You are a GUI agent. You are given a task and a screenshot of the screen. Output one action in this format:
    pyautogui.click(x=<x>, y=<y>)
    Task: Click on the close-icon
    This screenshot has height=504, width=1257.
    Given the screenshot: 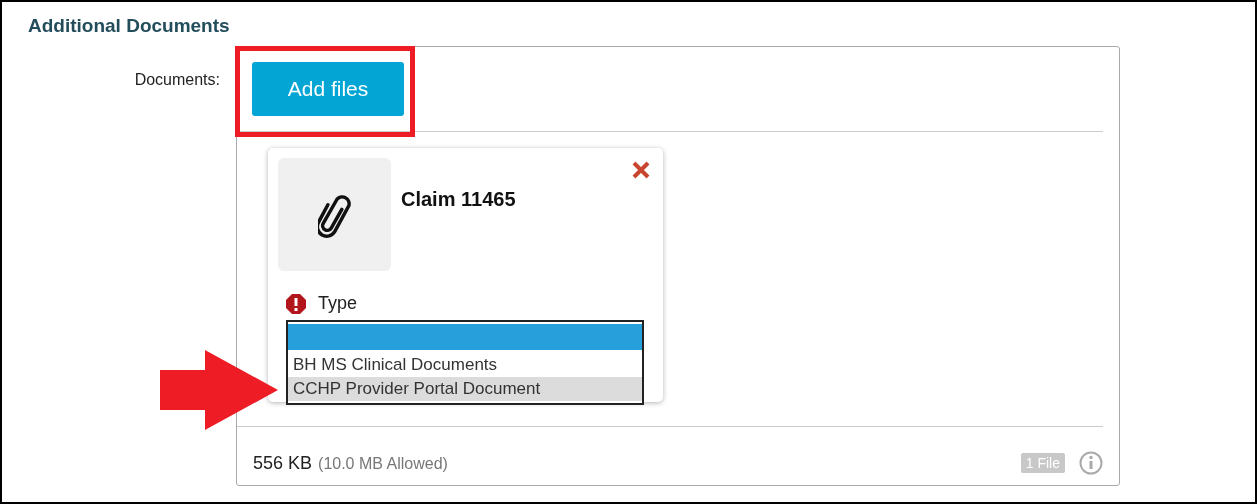 What is the action you would take?
    pyautogui.click(x=641, y=170)
    